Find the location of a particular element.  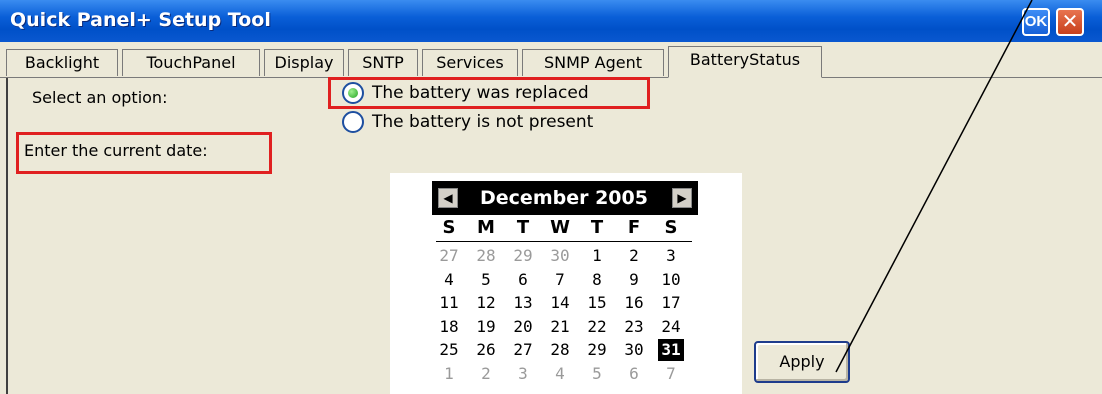

calendar-day: 24 is located at coordinates (671, 327).